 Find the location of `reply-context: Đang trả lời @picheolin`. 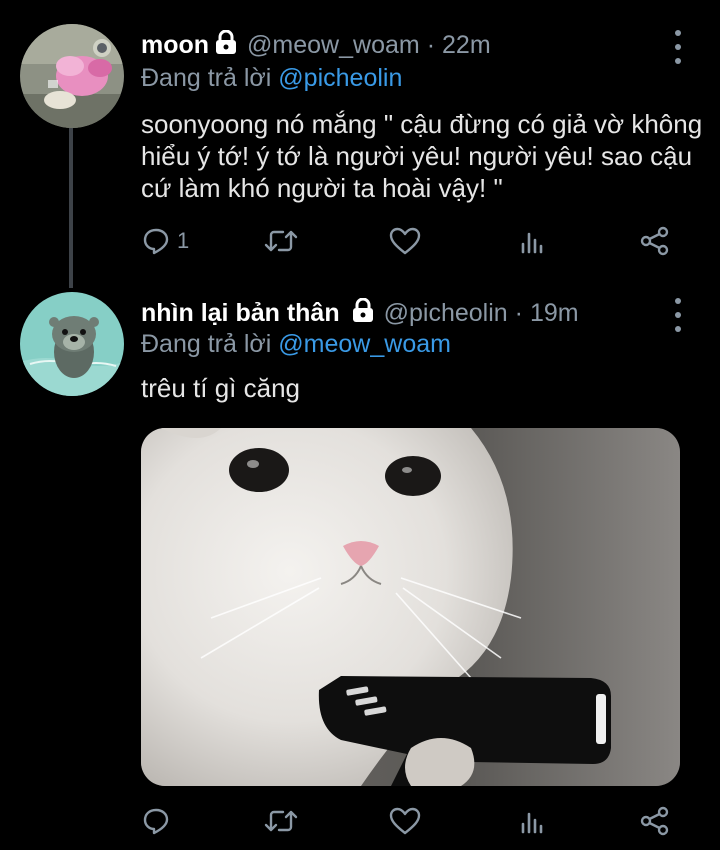

reply-context: Đang trả lời @picheolin is located at coordinates (271, 78).